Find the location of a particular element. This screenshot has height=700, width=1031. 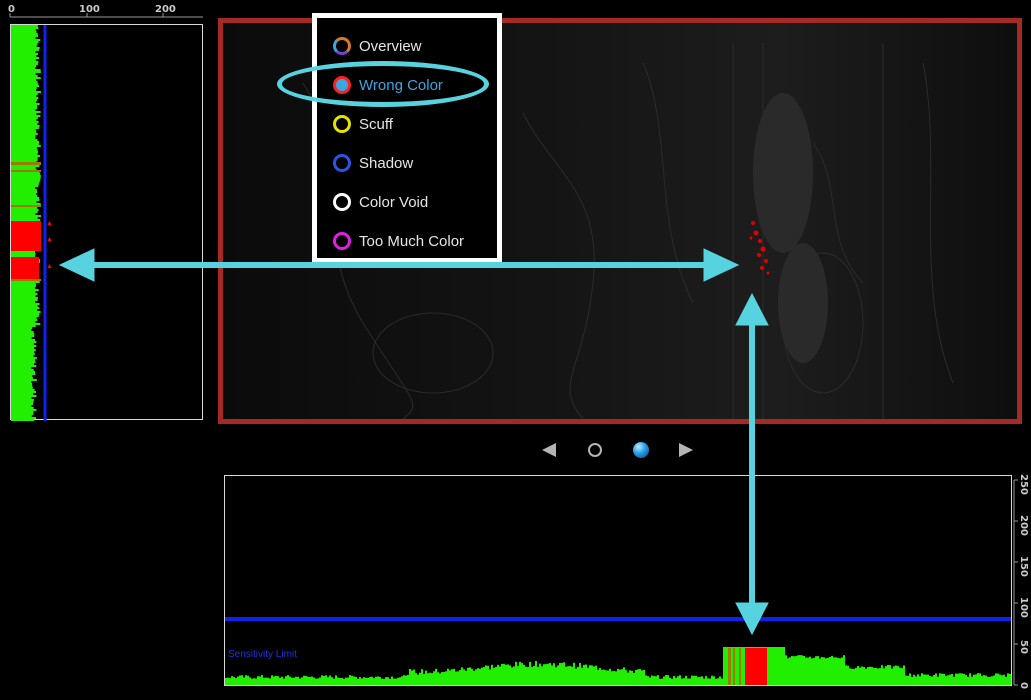

next-arrow-icon is located at coordinates (686, 450).